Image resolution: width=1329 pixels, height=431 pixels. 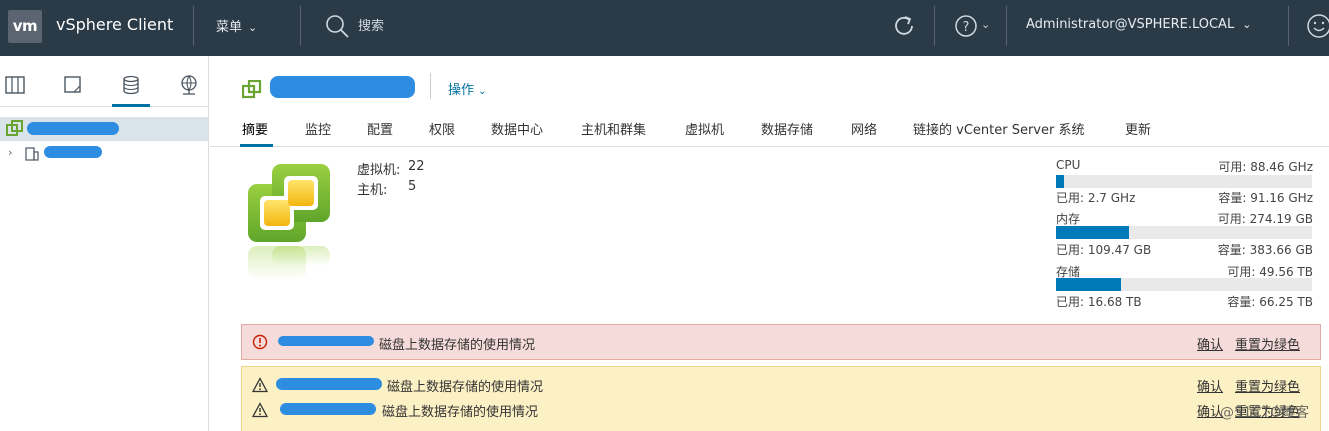 I want to click on resource-free: 可用: 88.46 GHz, so click(x=1265, y=167).